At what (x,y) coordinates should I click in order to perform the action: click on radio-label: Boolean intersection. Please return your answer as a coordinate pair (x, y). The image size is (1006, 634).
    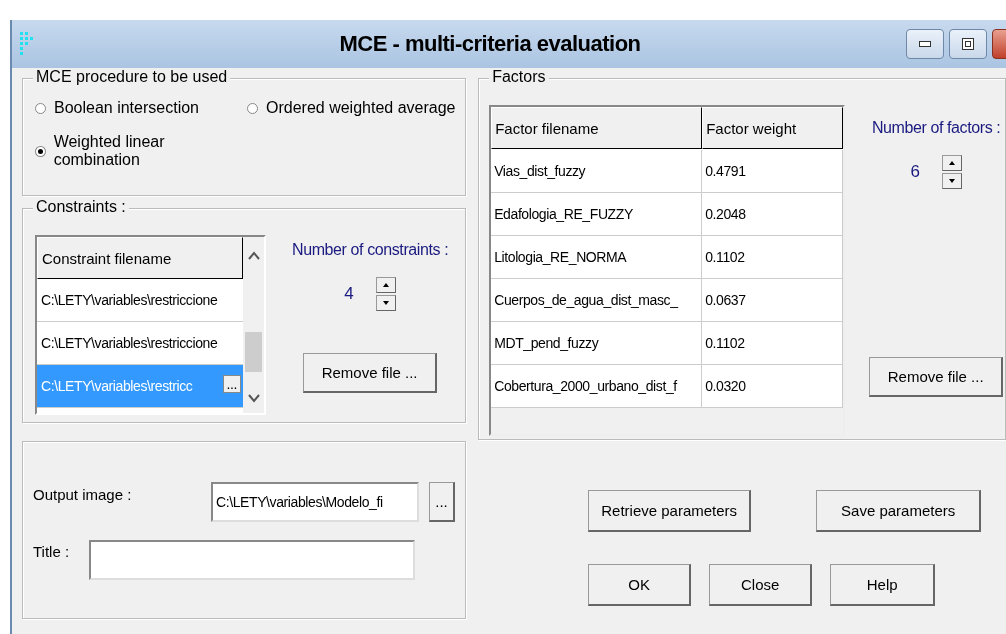
    Looking at the image, I should click on (126, 108).